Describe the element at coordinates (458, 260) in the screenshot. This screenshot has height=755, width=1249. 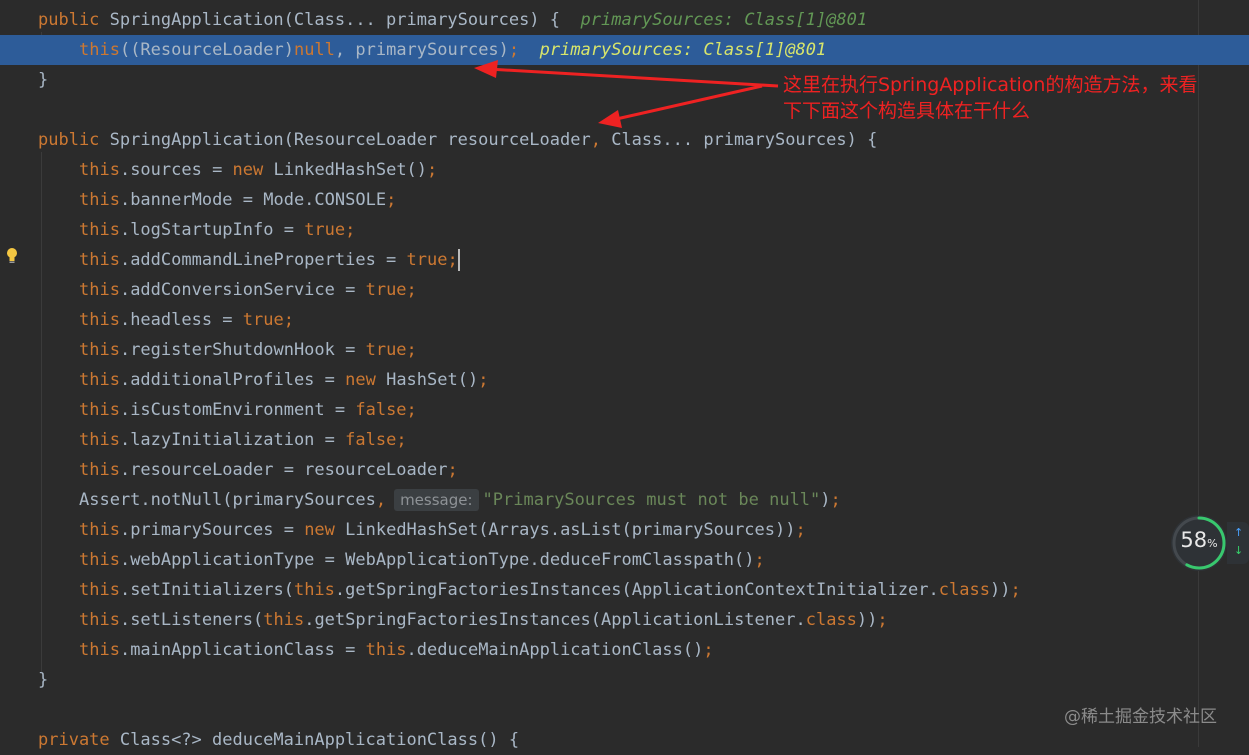
I see `text-cursor` at that location.